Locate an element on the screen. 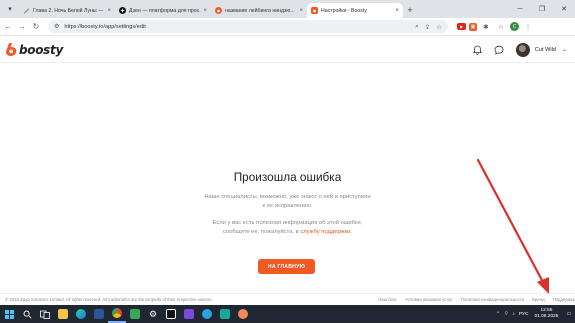 The image size is (575, 323). language-indicator: РУС is located at coordinates (524, 314).